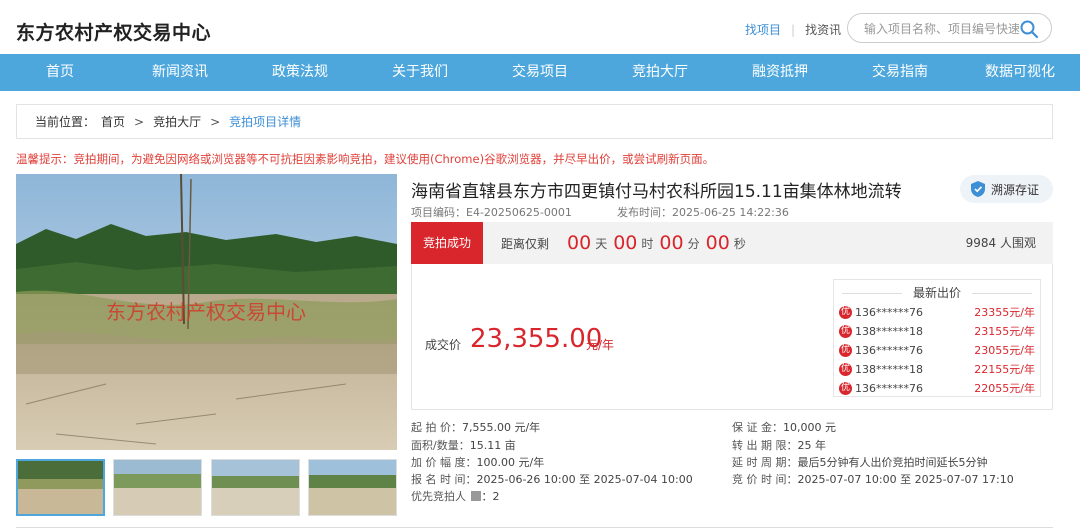  Describe the element at coordinates (905, 479) in the screenshot. I see `auction-time-value: 2025-07-07 10:00 至 2025-07-07 17:10` at that location.